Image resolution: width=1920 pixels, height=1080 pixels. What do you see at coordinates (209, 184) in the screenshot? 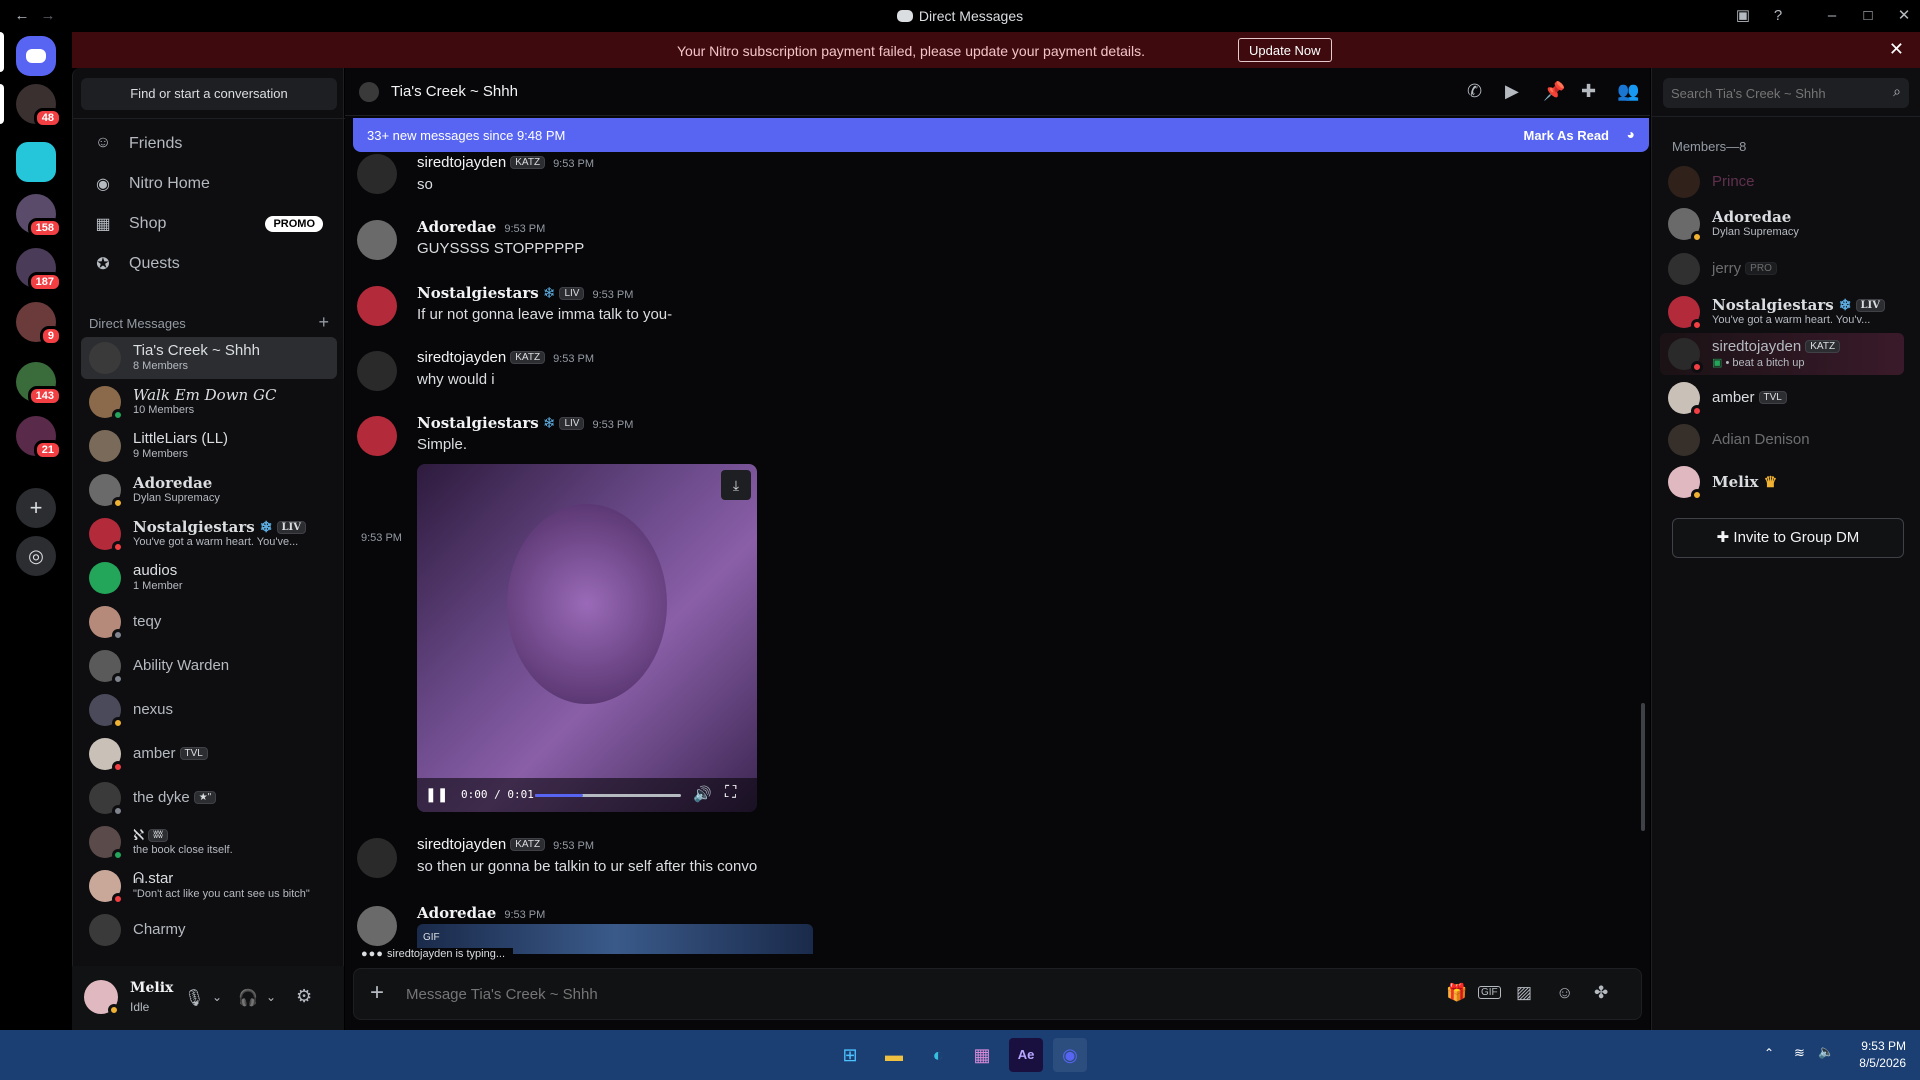
I see `nav-nitro-home: ◉ Nitro Home` at bounding box center [209, 184].